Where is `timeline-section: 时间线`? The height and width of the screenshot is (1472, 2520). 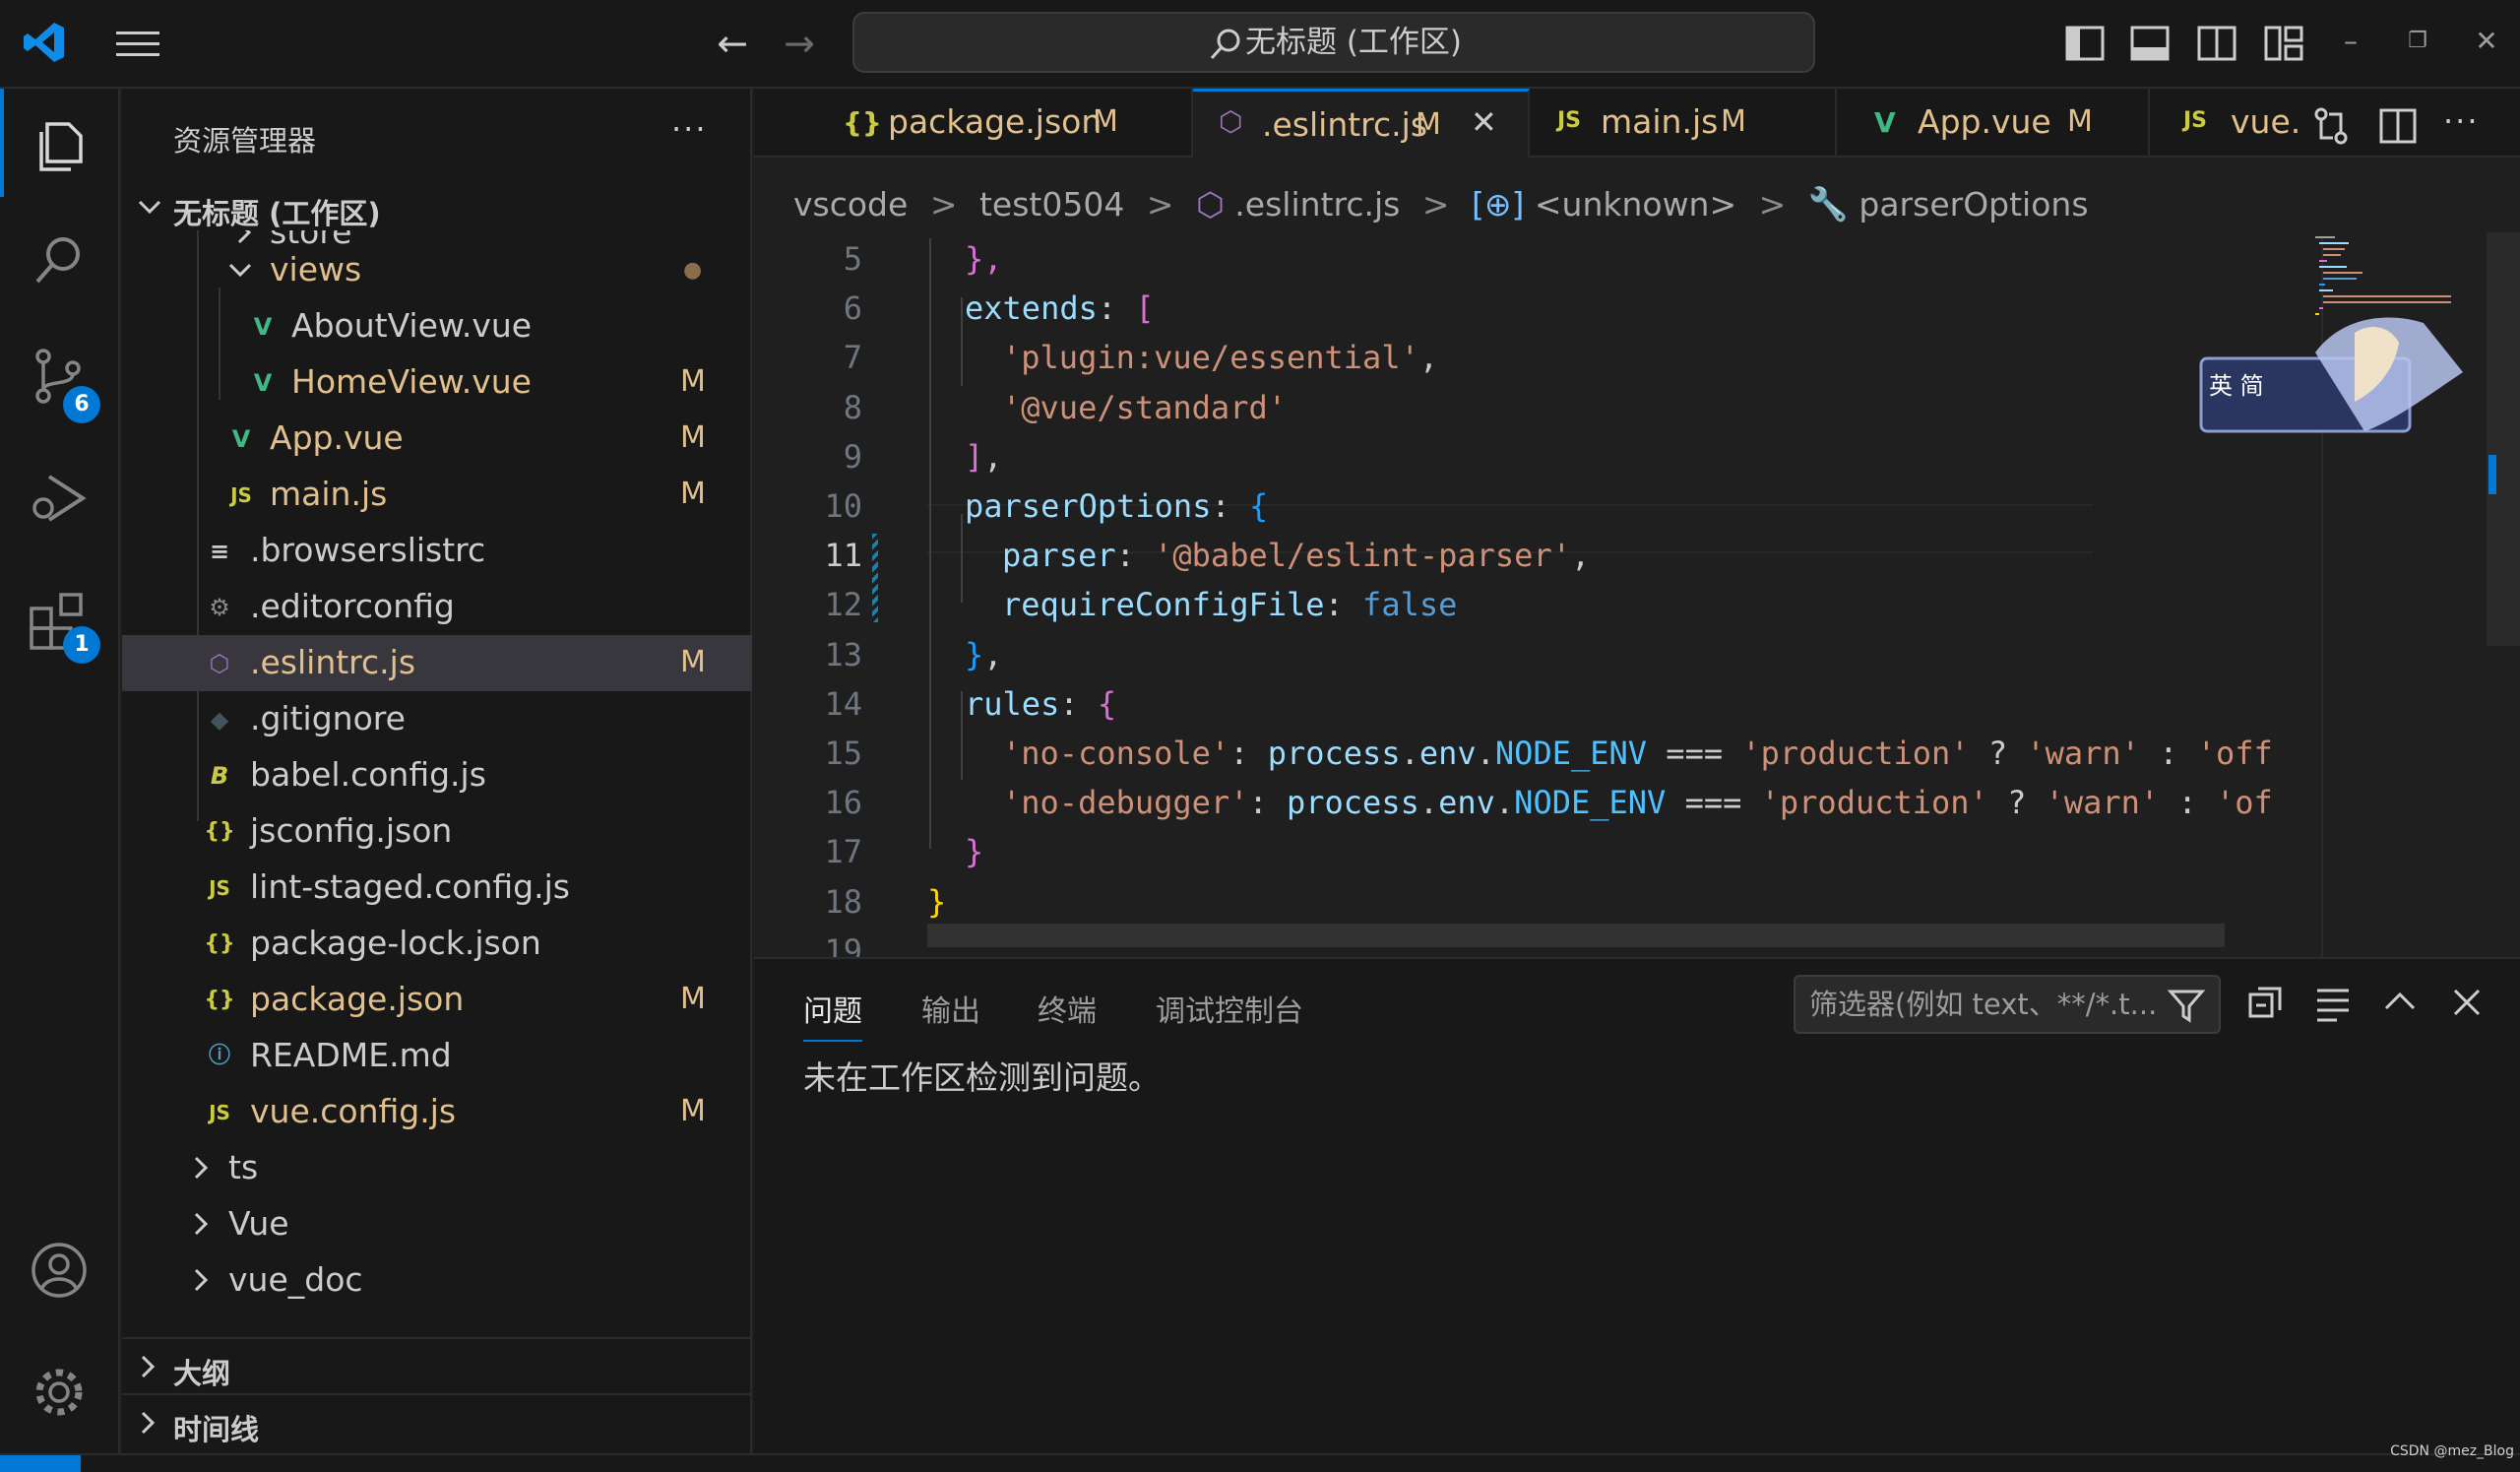
timeline-section: 时间线 is located at coordinates (437, 1421).